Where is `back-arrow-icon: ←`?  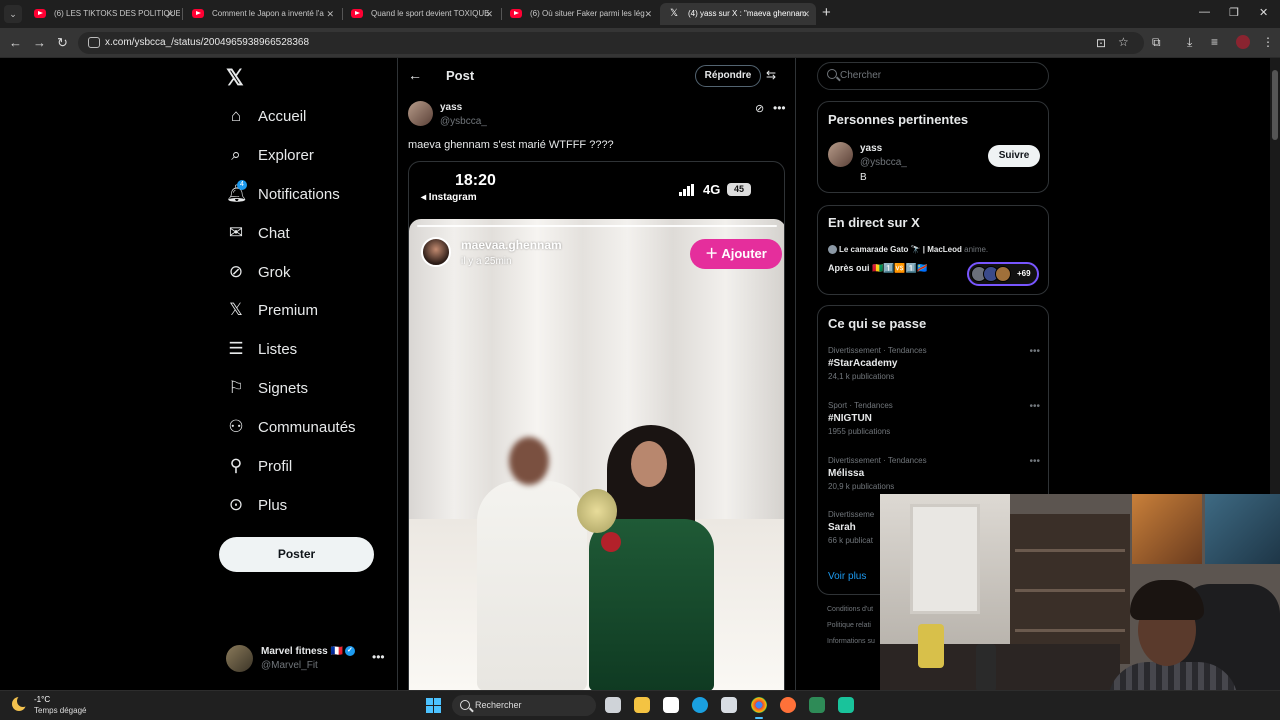 back-arrow-icon: ← is located at coordinates (415, 75).